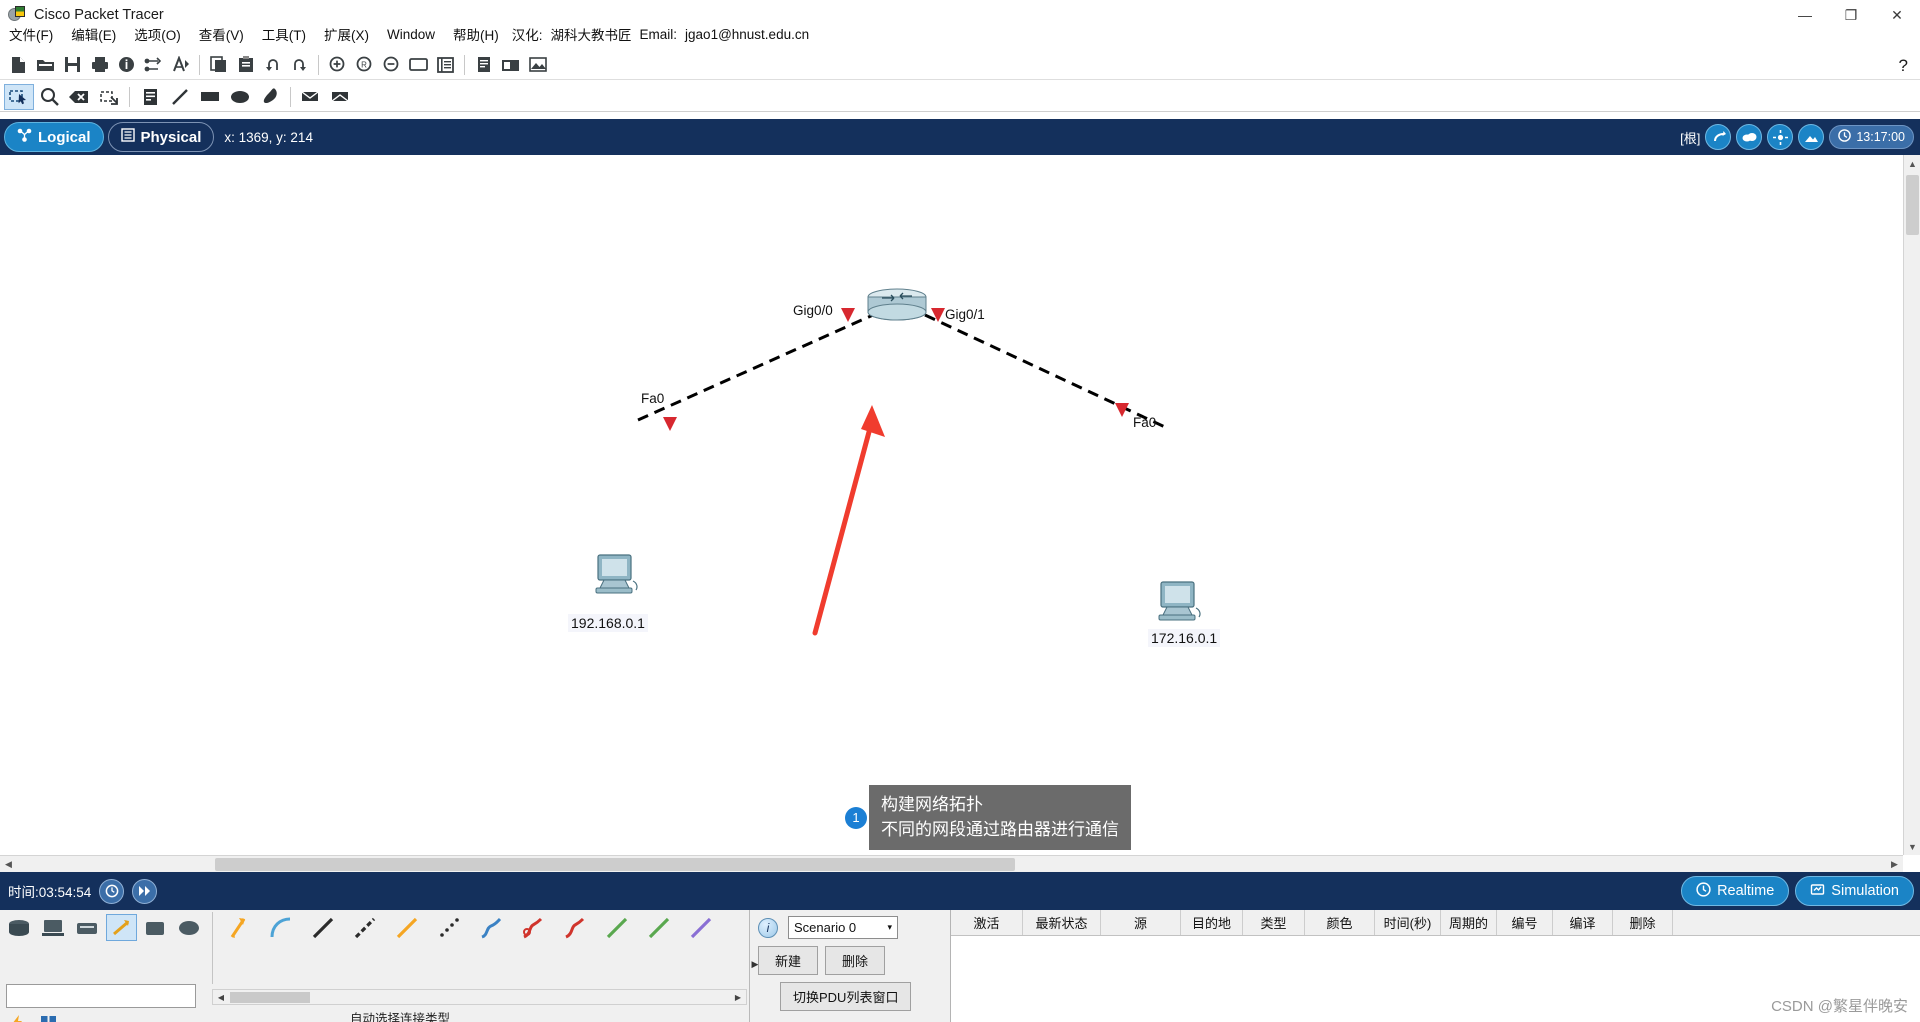  What do you see at coordinates (479, 997) in the screenshot?
I see `device-list-scrollbar: ◀ ▶` at bounding box center [479, 997].